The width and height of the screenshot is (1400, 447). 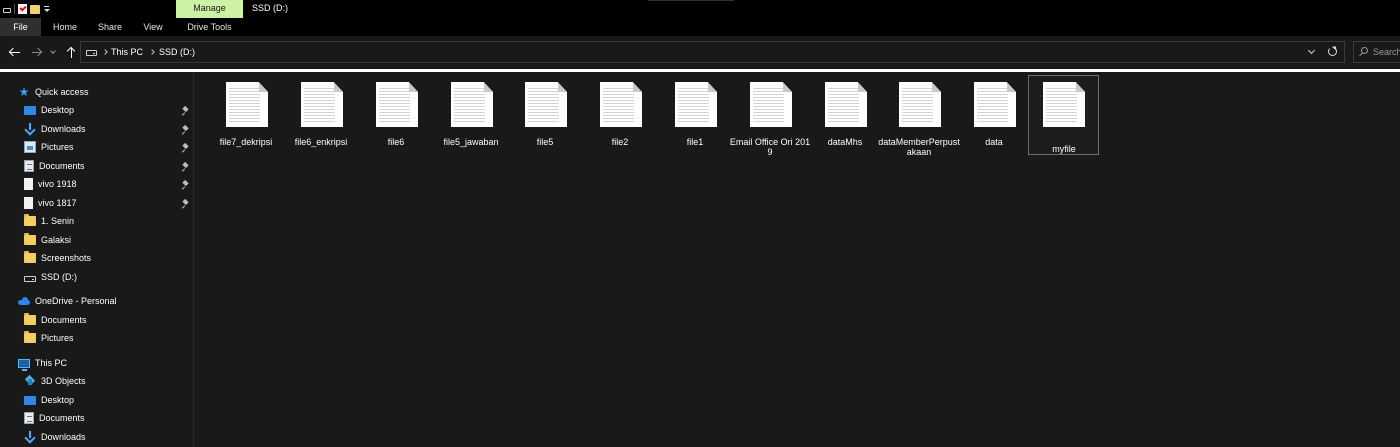 What do you see at coordinates (1311, 50) in the screenshot?
I see `address-dropdown-icon` at bounding box center [1311, 50].